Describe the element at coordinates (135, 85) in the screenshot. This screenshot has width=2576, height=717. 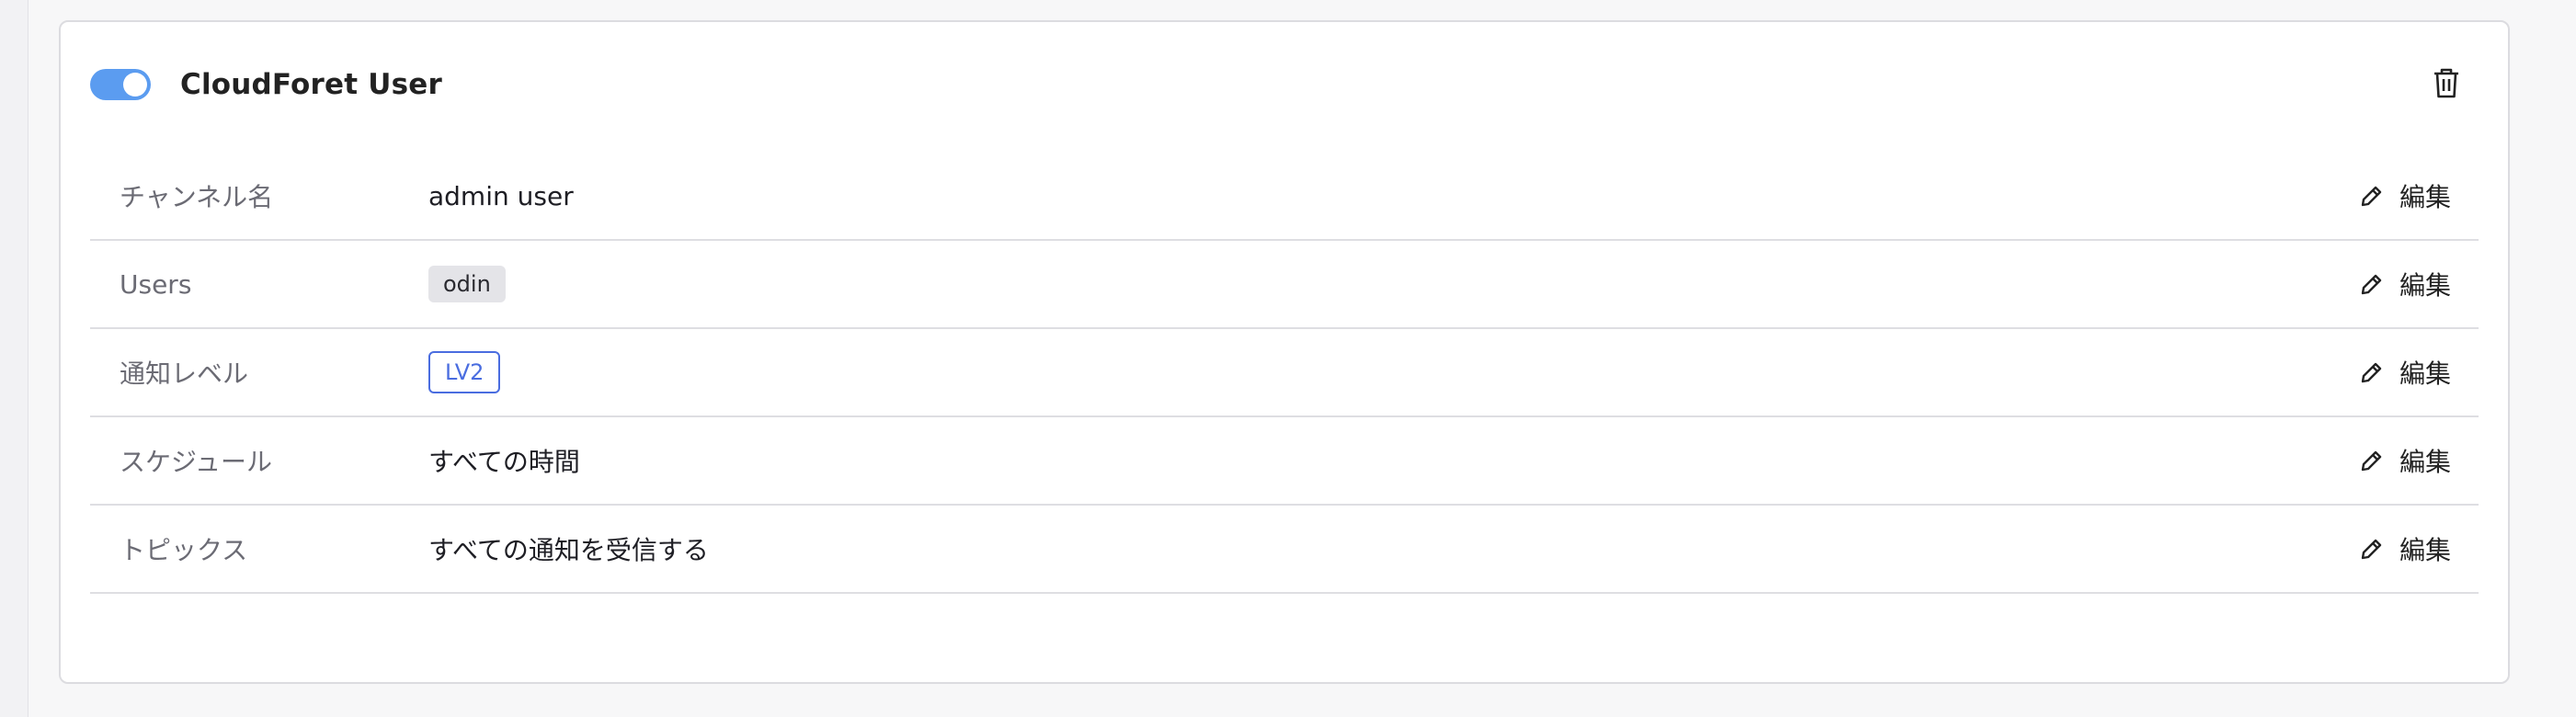
I see `toggle-knob` at that location.